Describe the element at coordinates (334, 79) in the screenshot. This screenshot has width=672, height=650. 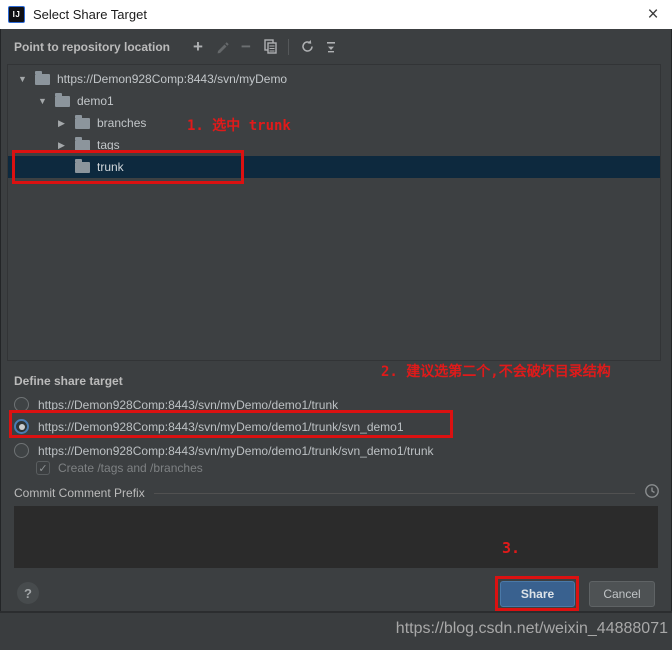
I see `tree-row-repo-root: ▼ https://Demon928Comp:8443/svn/myDemo` at that location.